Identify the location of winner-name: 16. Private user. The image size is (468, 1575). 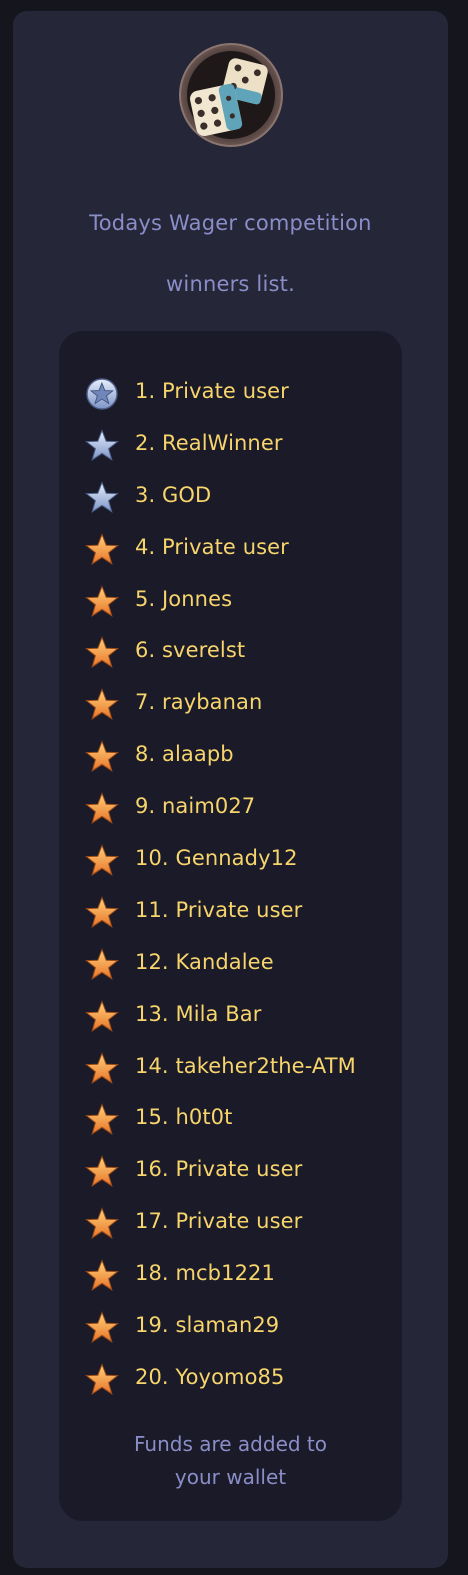
(219, 1169).